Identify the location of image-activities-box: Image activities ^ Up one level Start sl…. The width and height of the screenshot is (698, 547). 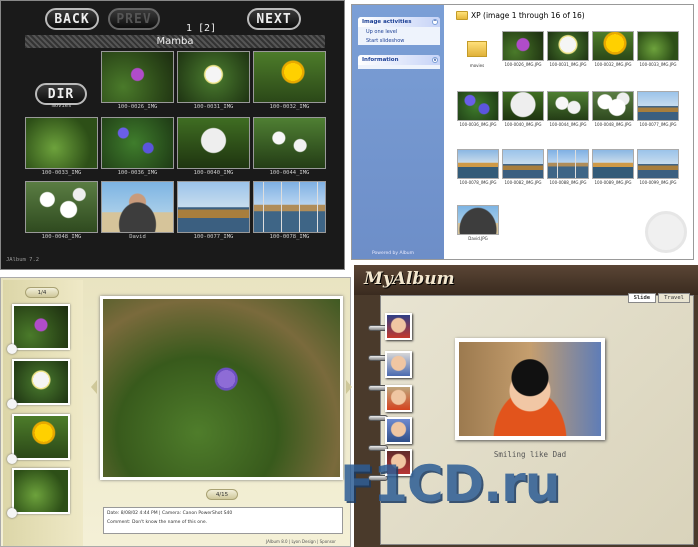
(399, 31).